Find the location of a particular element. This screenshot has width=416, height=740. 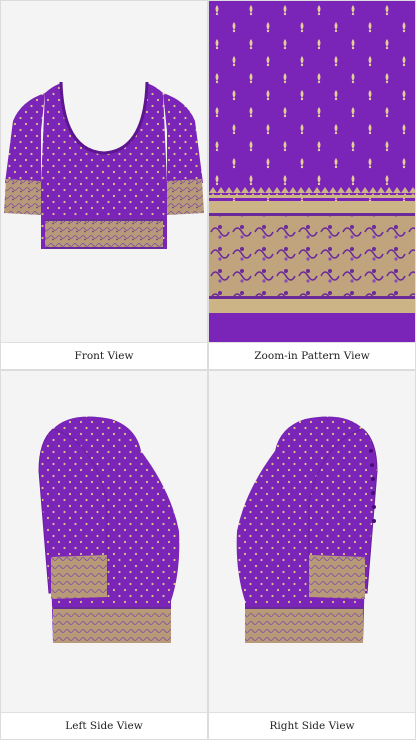

blouse-left-image is located at coordinates (109, 529).